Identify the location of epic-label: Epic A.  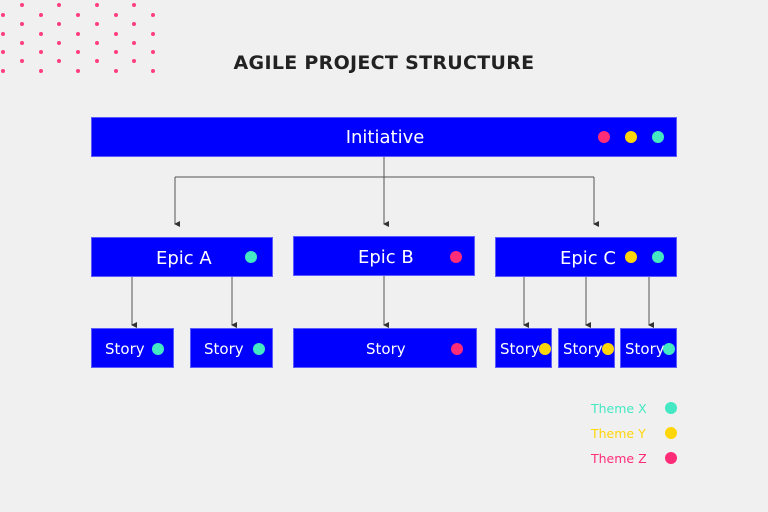
(184, 258).